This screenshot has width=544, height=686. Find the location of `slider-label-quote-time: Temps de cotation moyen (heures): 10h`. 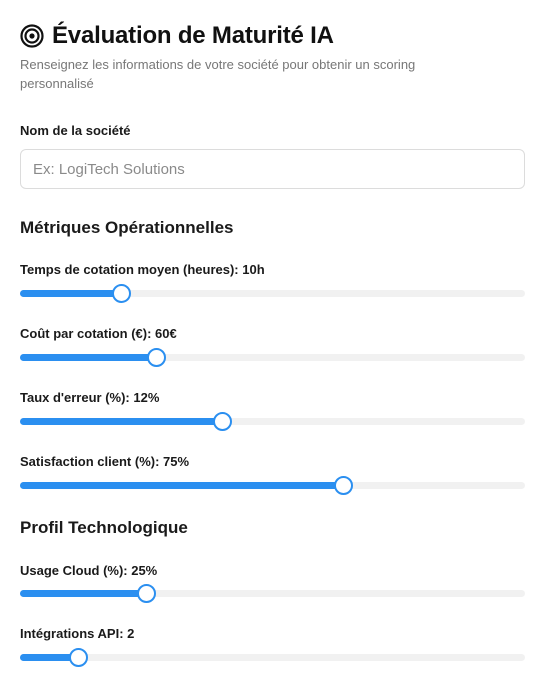

slider-label-quote-time: Temps de cotation moyen (heures): 10h is located at coordinates (142, 269).